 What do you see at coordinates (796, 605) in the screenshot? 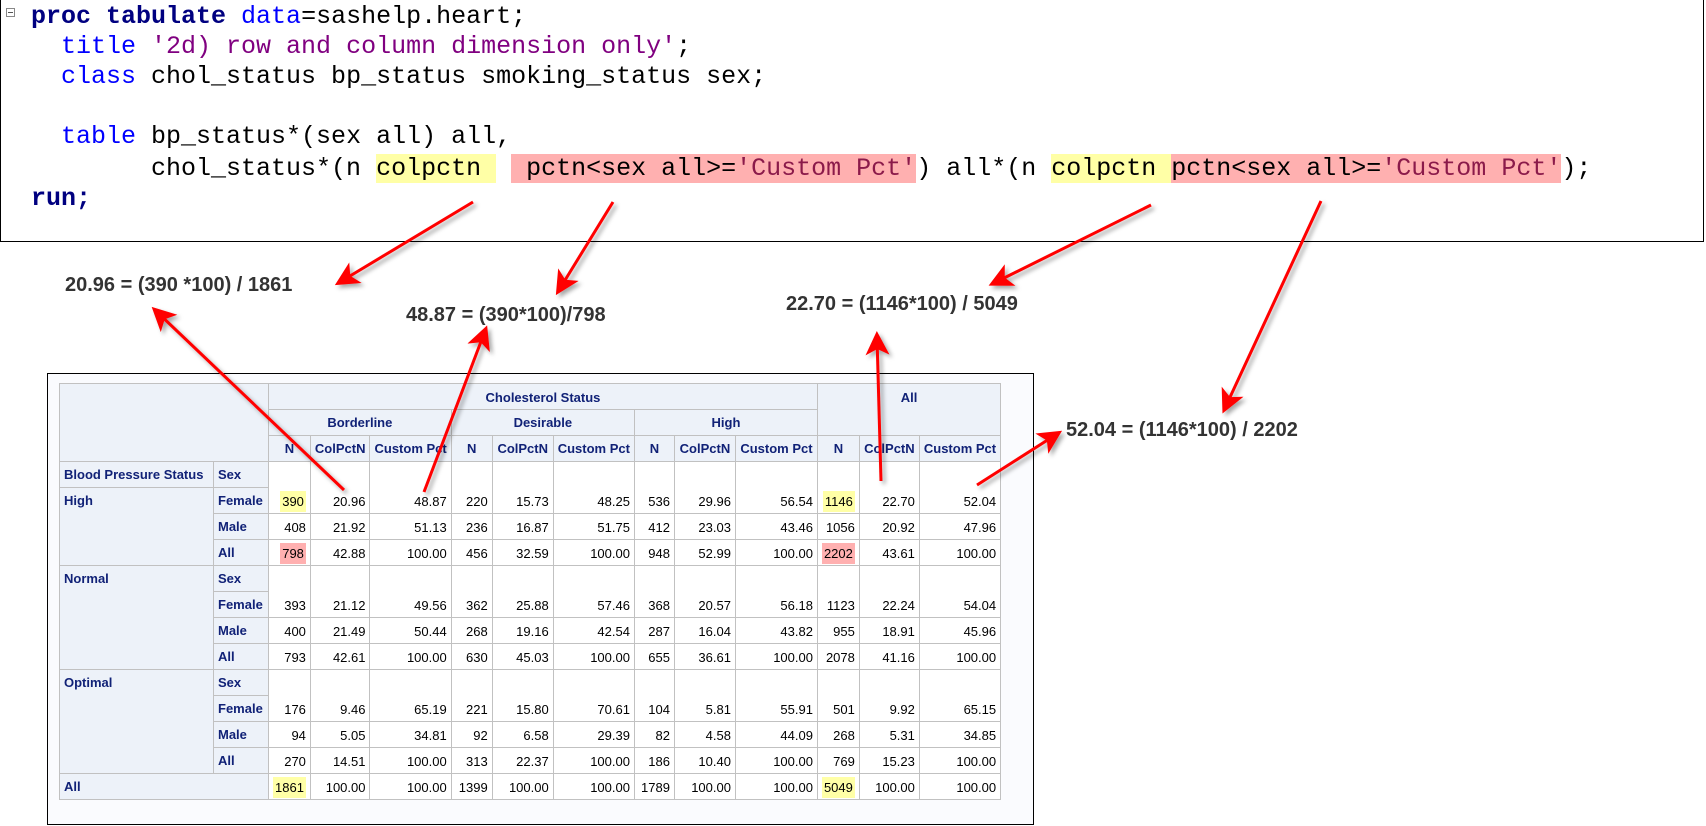
I see `cell-value: 56.18` at bounding box center [796, 605].